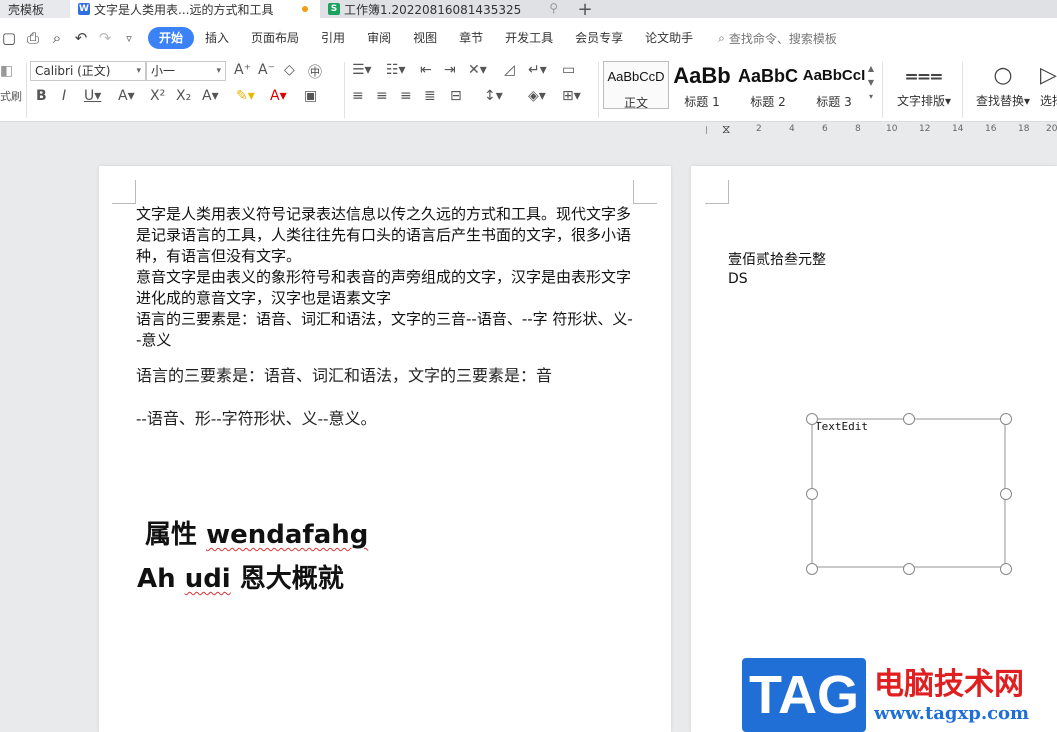 The height and width of the screenshot is (732, 1057). Describe the element at coordinates (57, 38) in the screenshot. I see `print-preview-icon: ⌕` at that location.